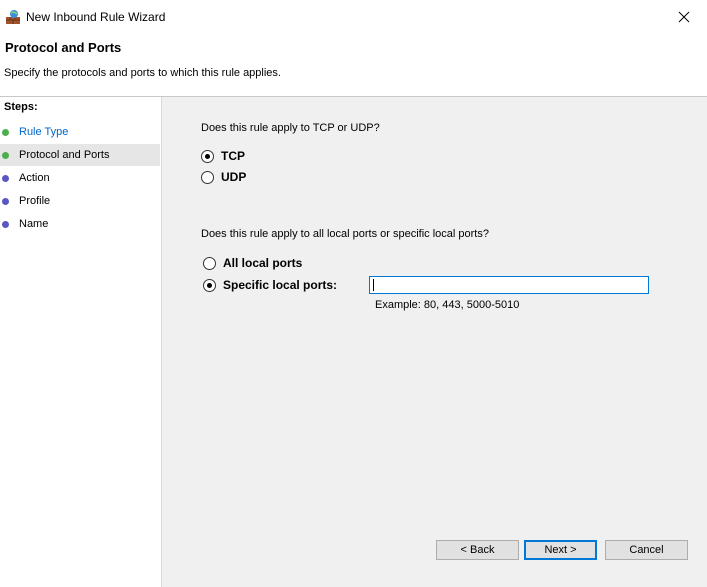  I want to click on ports-example-hint: Example: 80, 443, 5000-5010, so click(447, 305).